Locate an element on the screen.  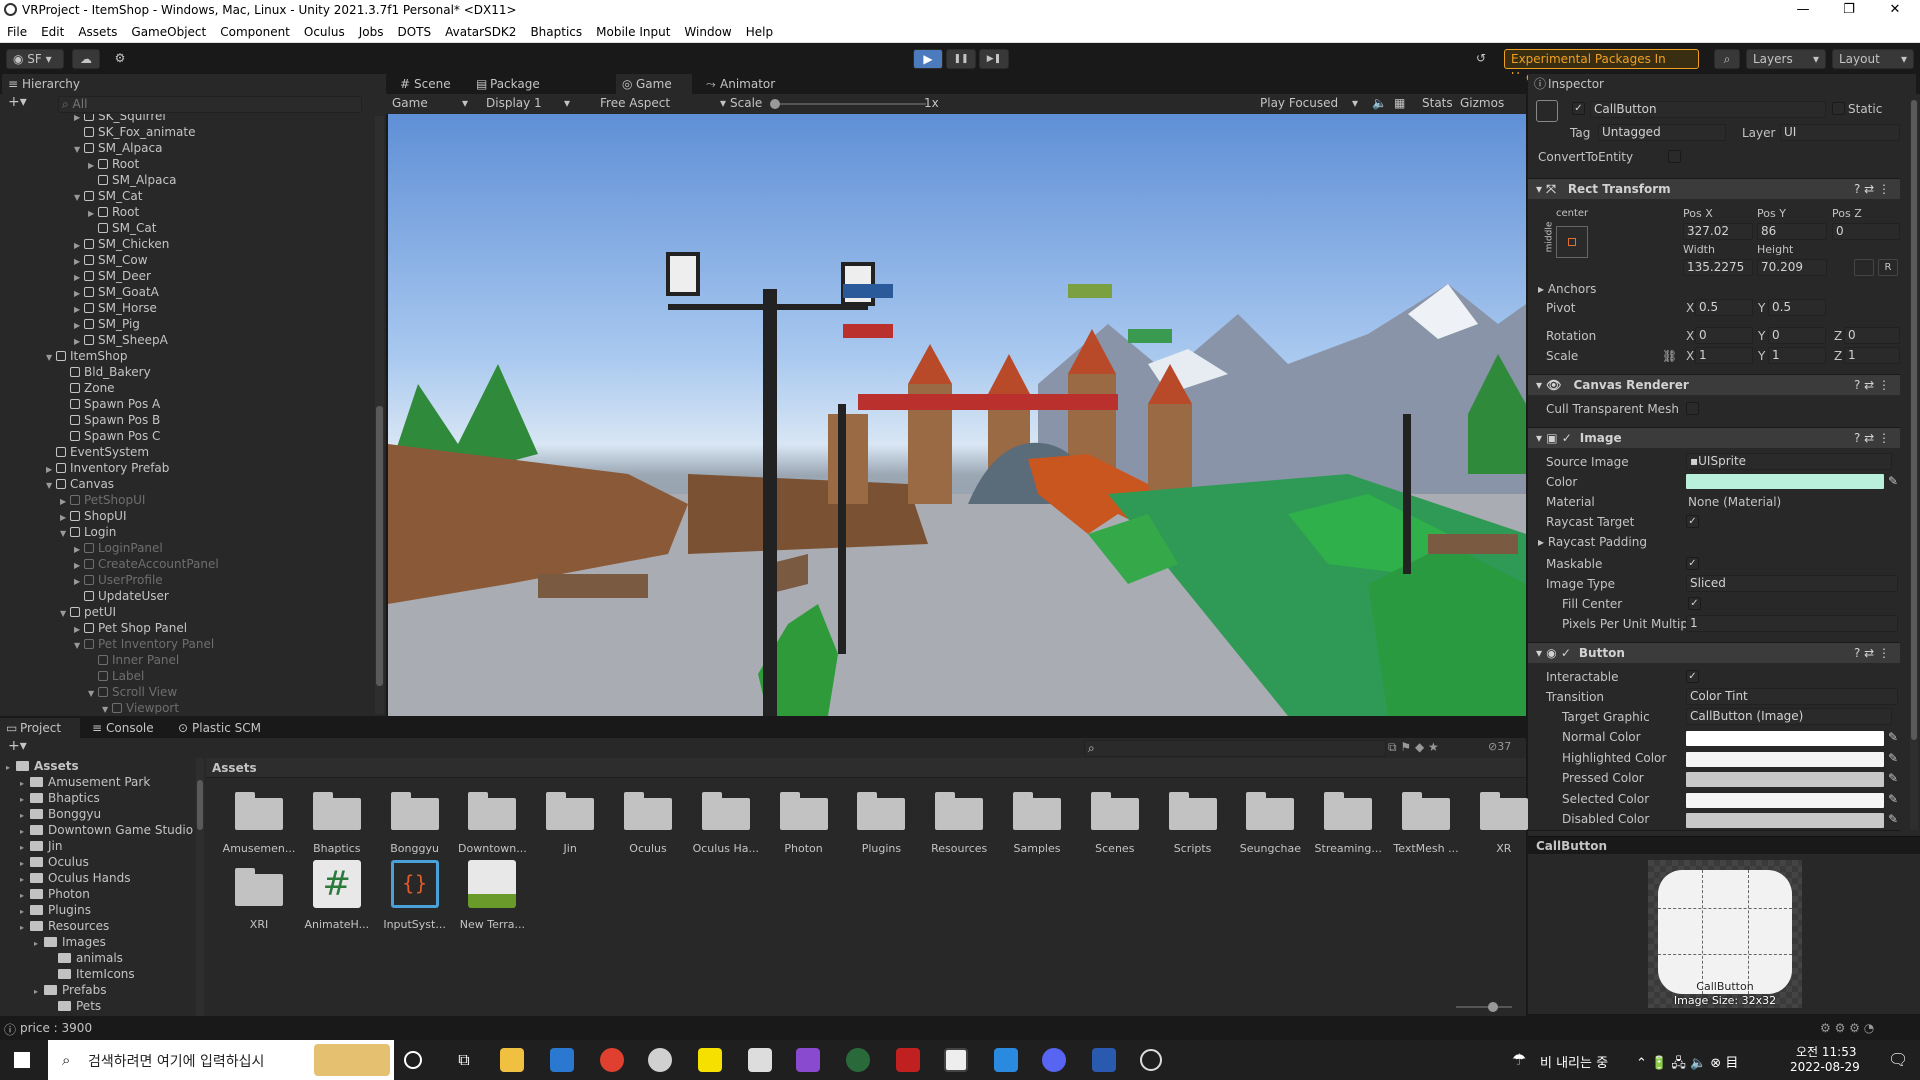
filezilla-icon is located at coordinates (908, 1060).